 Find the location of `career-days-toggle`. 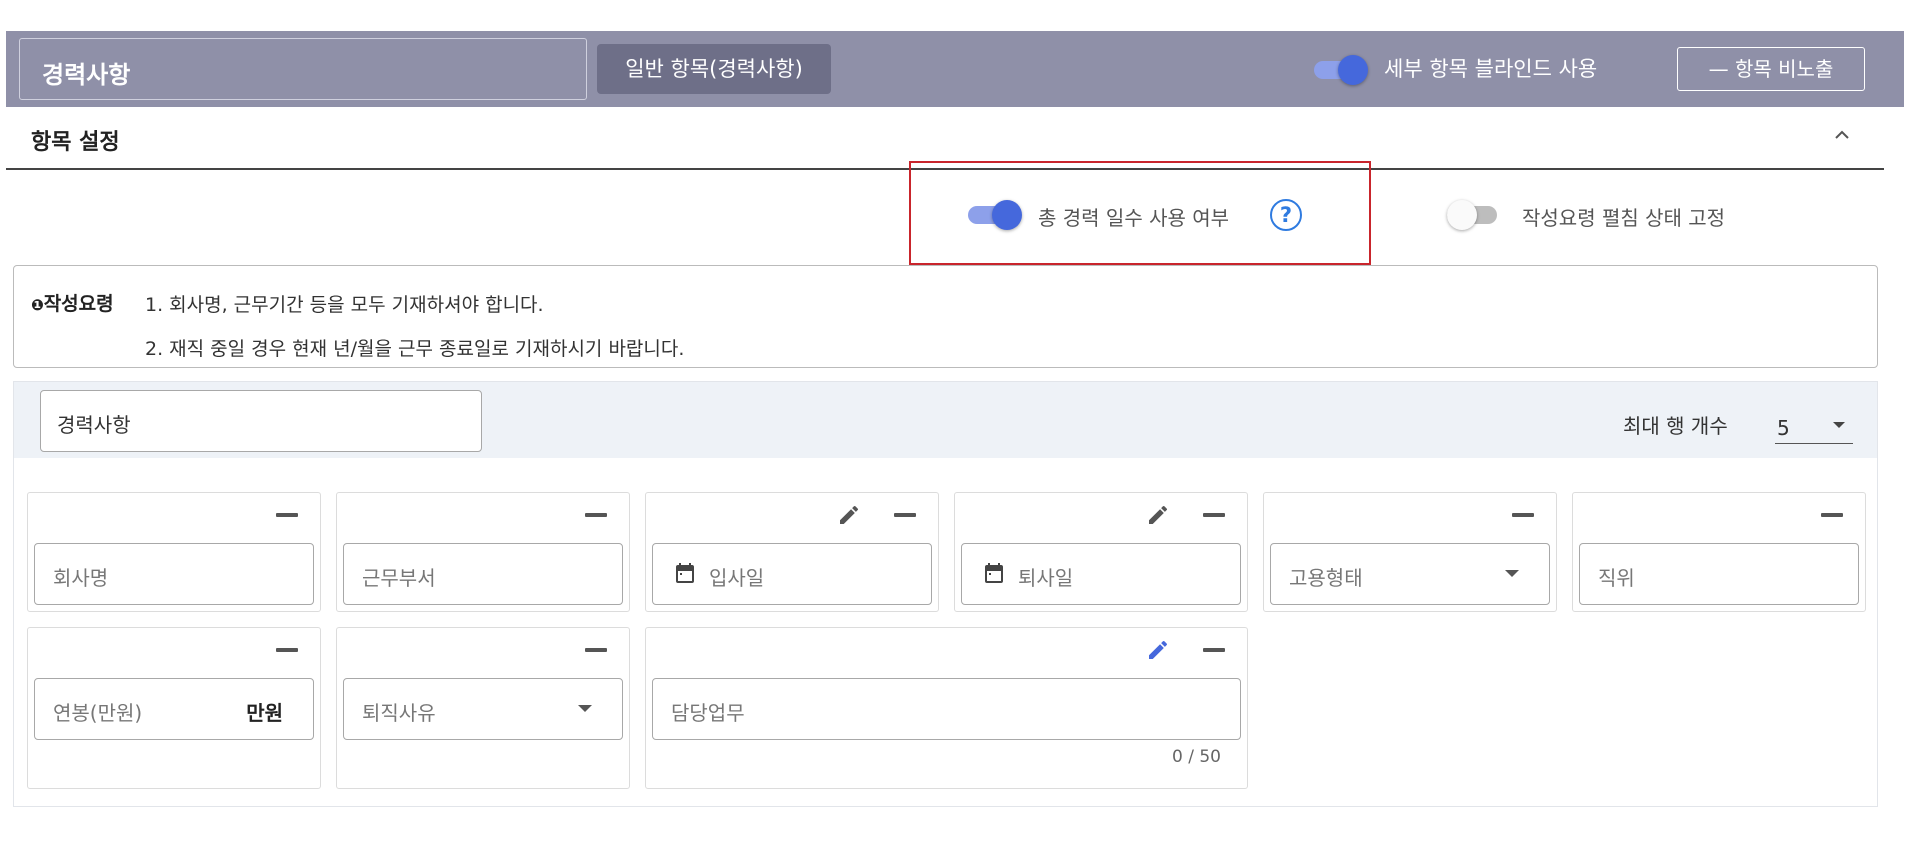

career-days-toggle is located at coordinates (995, 215).